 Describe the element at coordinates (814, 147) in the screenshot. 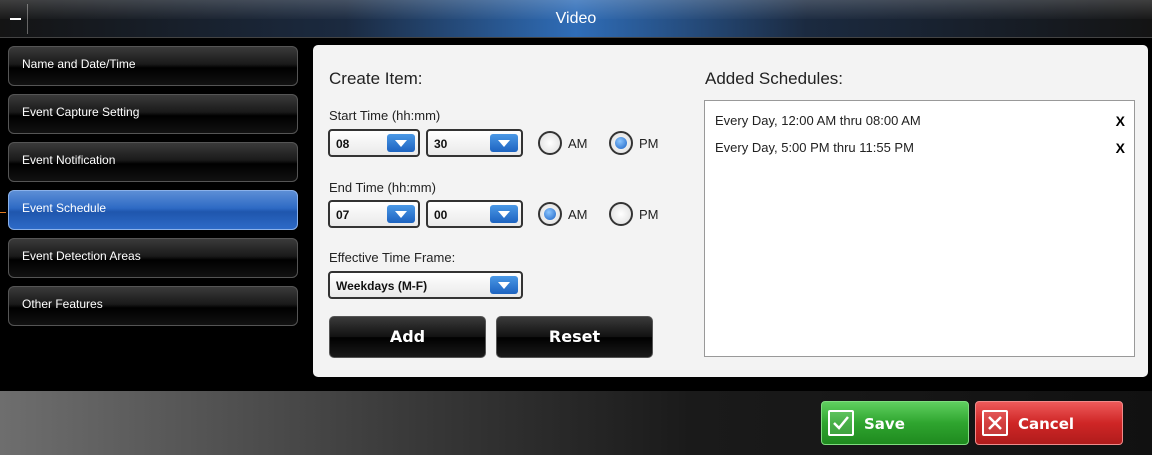

I see `schedule-text: Every Day, 5:00 PM thru 11:55 PM` at that location.